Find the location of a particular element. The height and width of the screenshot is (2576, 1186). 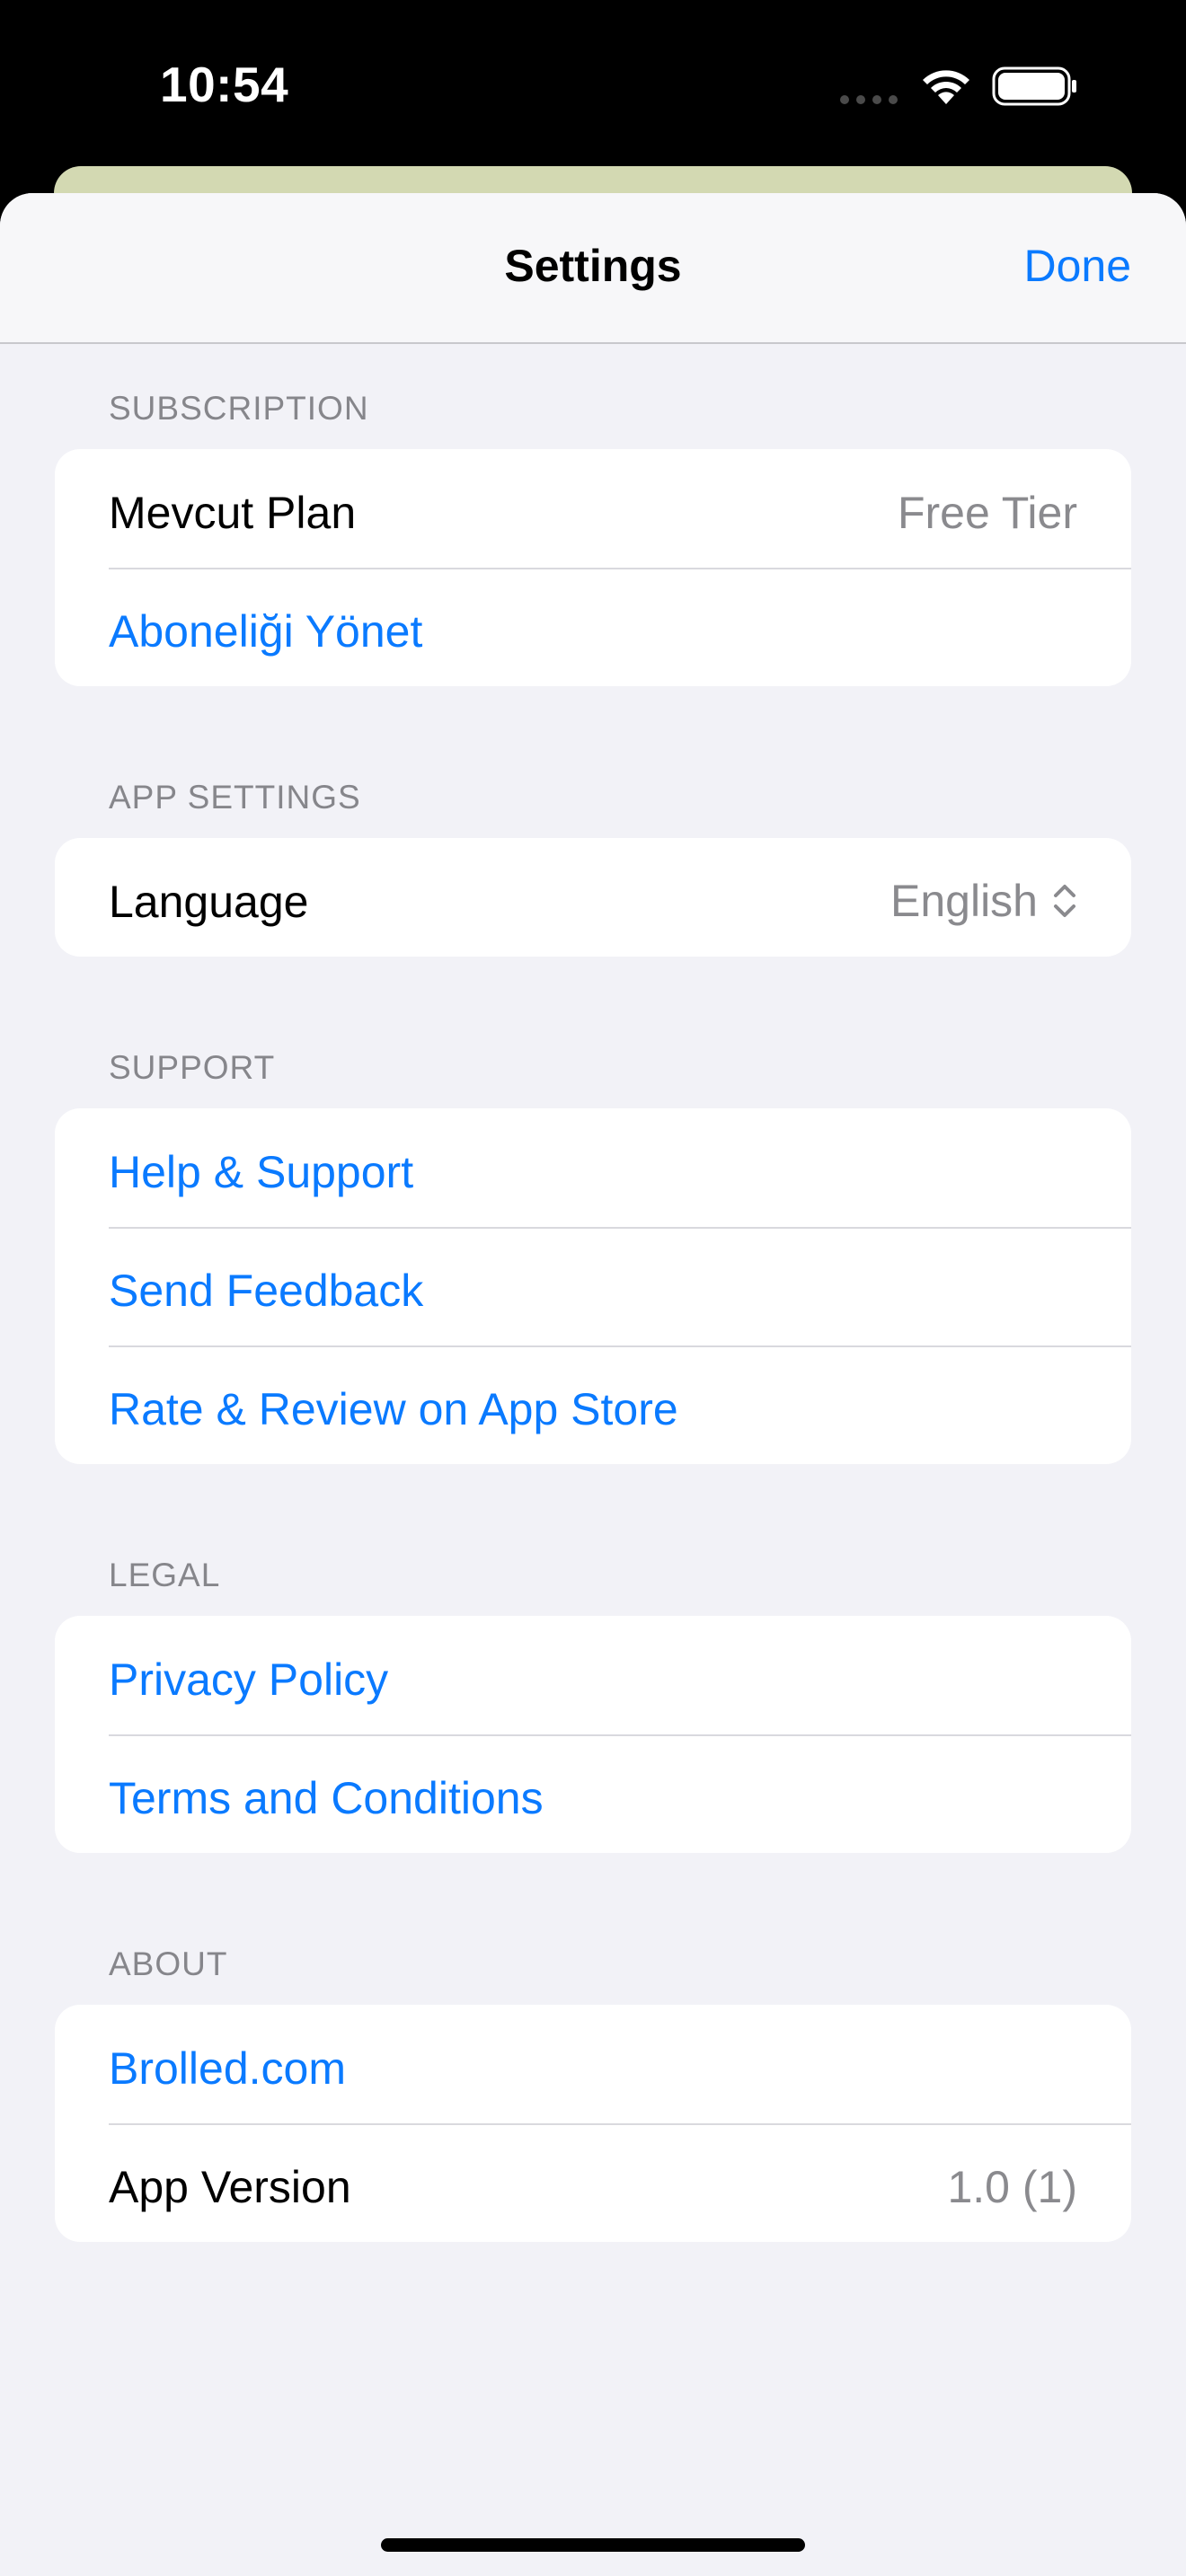

about-group: Brolled.com App Version 1.0 (1) is located at coordinates (593, 2123).